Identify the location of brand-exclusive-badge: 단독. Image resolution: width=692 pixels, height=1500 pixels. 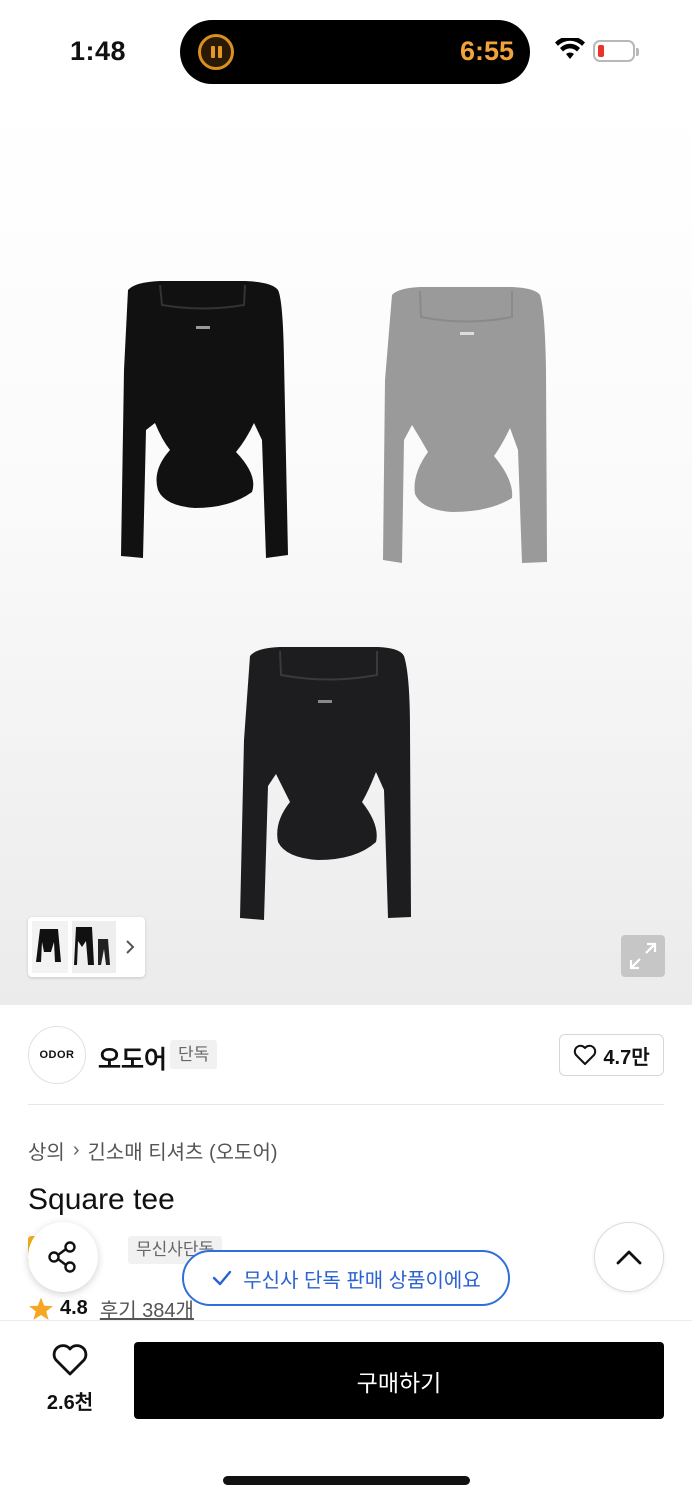
(194, 1054).